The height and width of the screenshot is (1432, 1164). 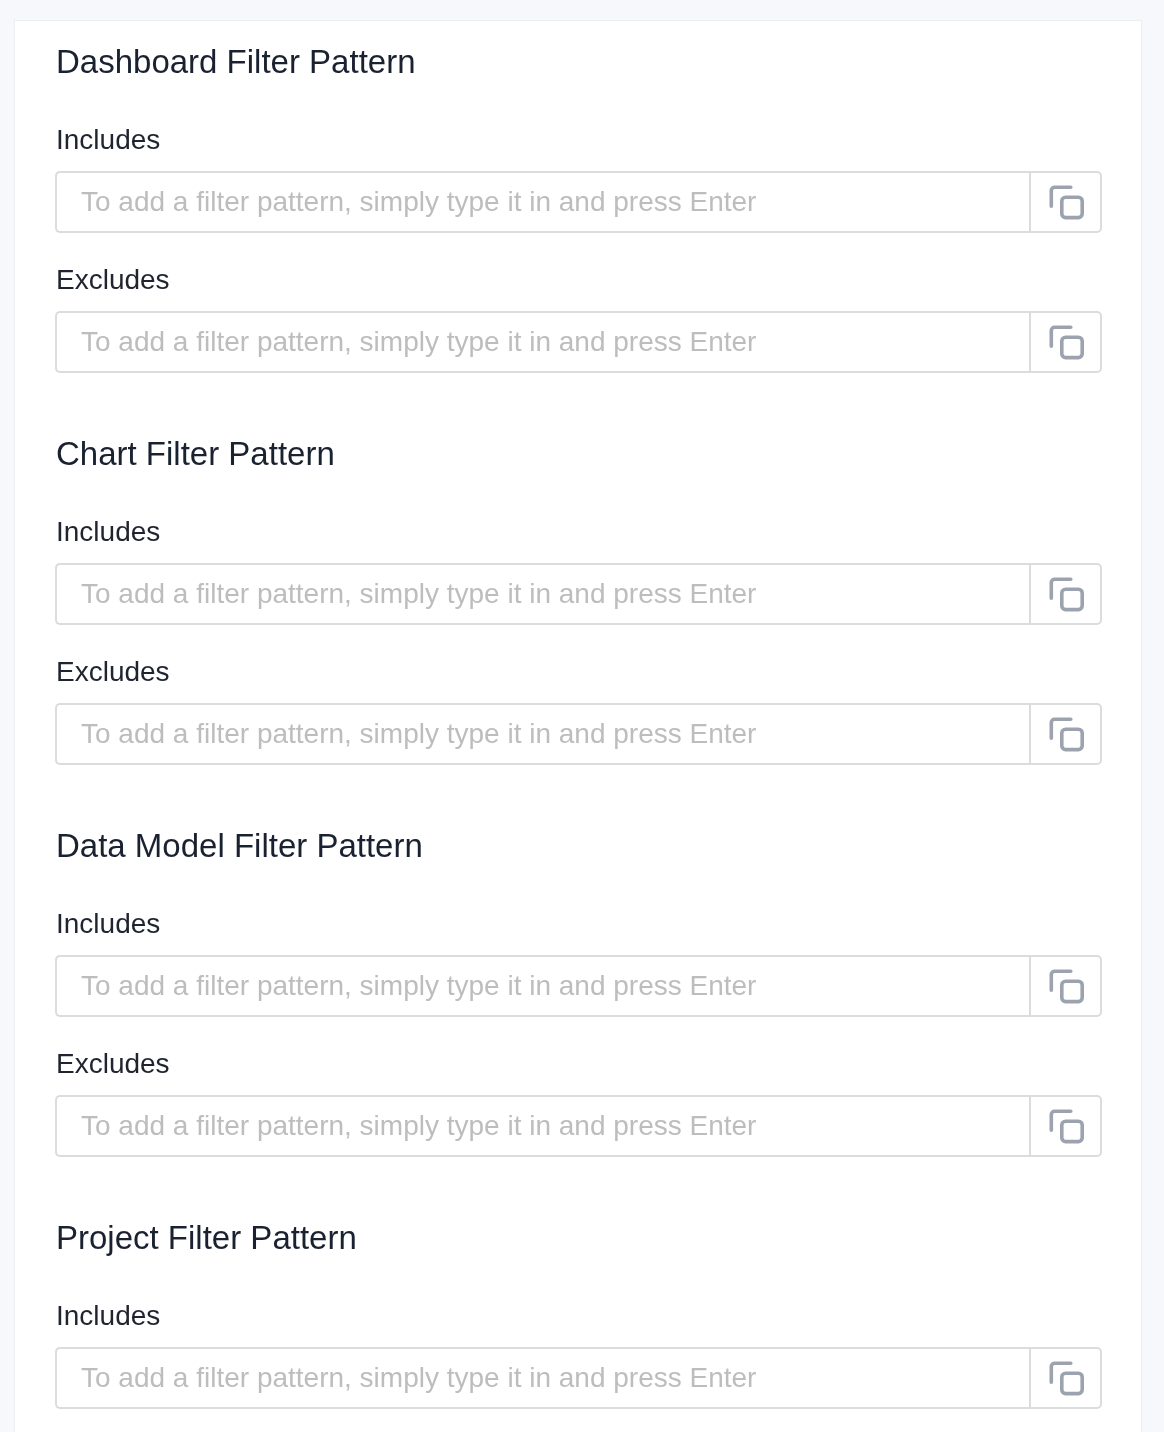 I want to click on section-title: Project Filter Pattern, so click(x=207, y=1238).